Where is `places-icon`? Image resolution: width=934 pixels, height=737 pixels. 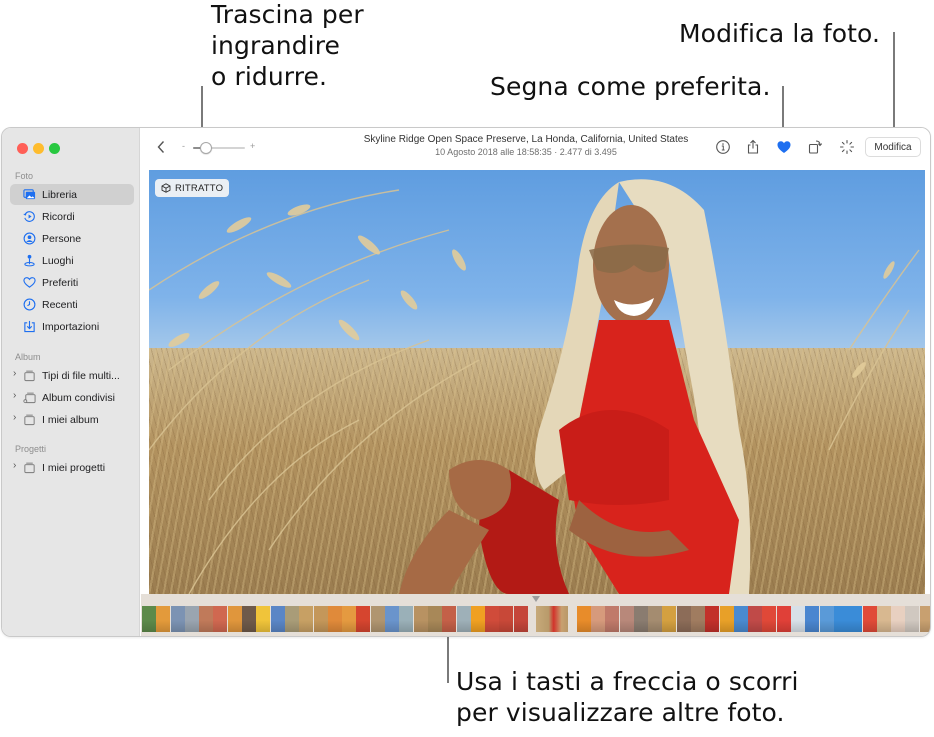 places-icon is located at coordinates (29, 260).